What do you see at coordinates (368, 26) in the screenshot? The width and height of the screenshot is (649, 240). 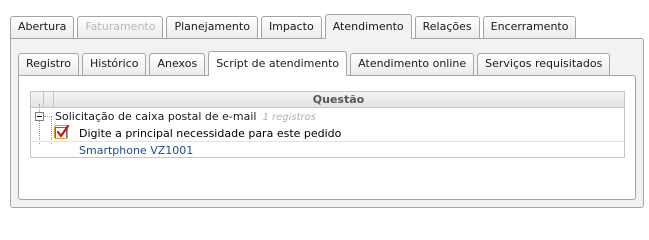 I see `tab-atendimento: Atendimento` at bounding box center [368, 26].